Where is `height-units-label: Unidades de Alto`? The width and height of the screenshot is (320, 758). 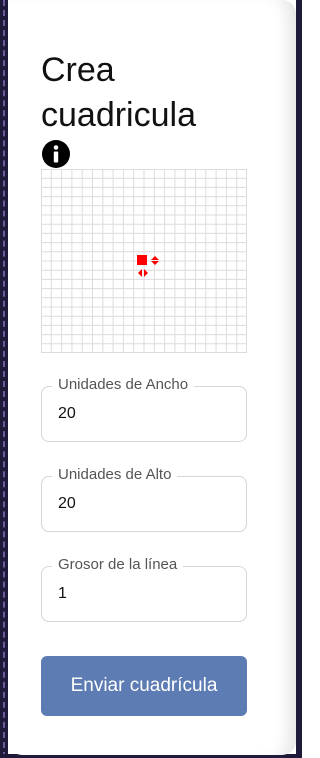
height-units-label: Unidades de Alto is located at coordinates (115, 474).